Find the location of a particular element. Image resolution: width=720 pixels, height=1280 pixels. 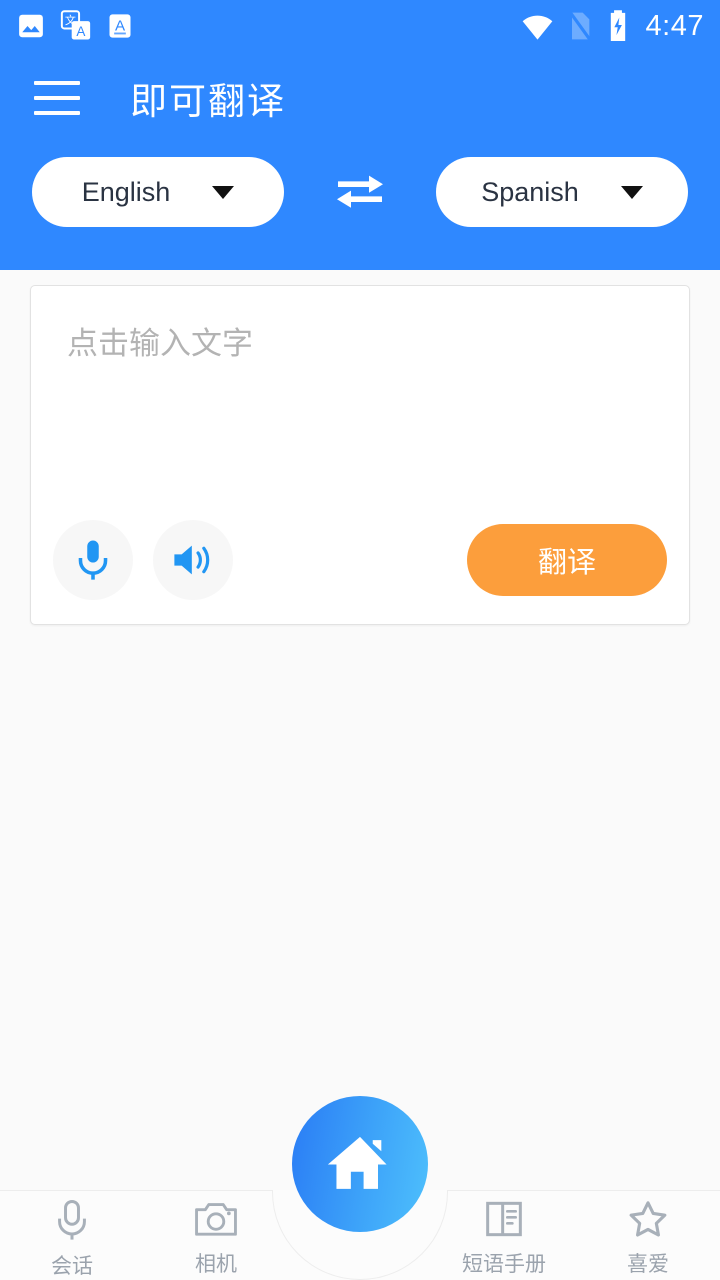

text-input-placeholder: 点击输入文字 is located at coordinates (160, 340).